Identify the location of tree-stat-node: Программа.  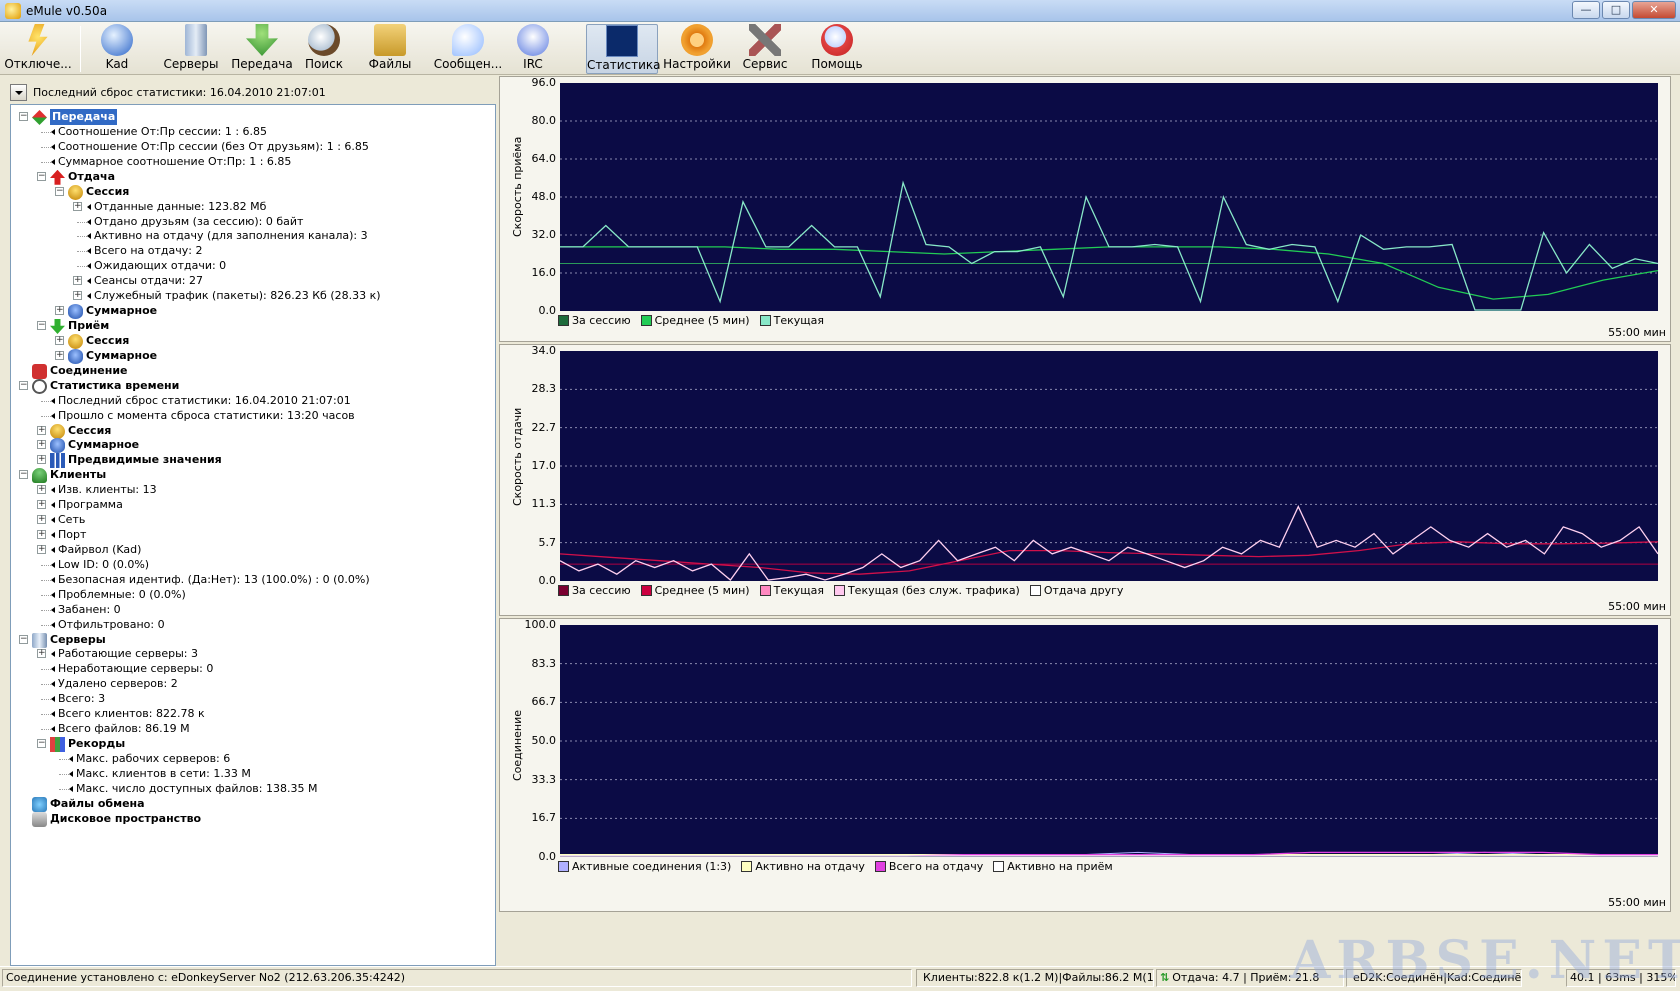
(90, 505).